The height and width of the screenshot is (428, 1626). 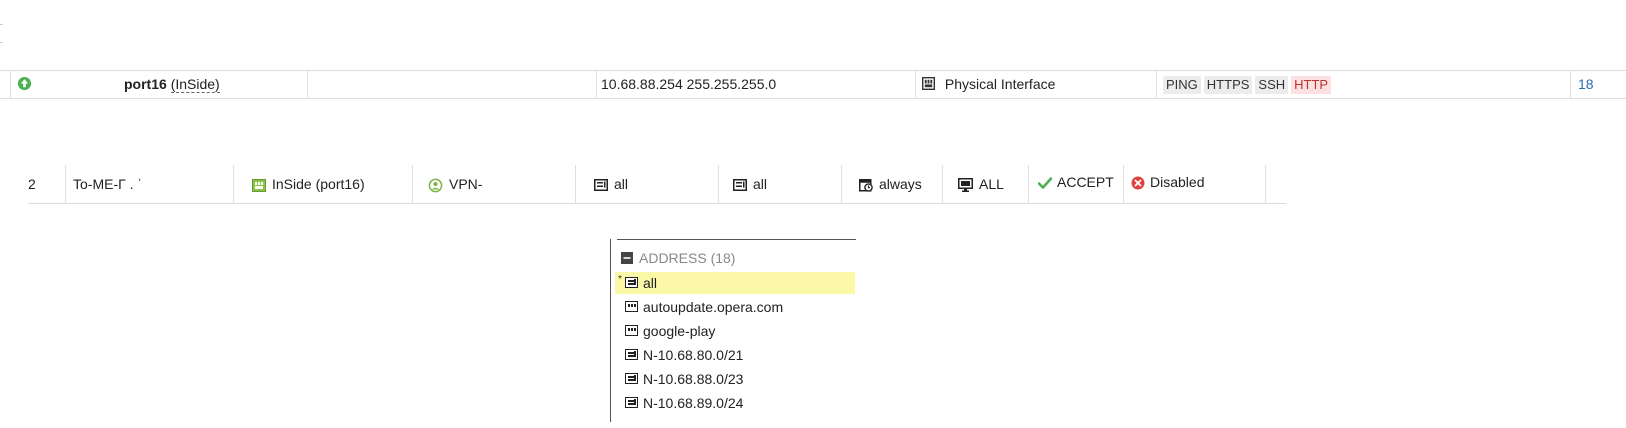 What do you see at coordinates (621, 184) in the screenshot?
I see `source-label: all` at bounding box center [621, 184].